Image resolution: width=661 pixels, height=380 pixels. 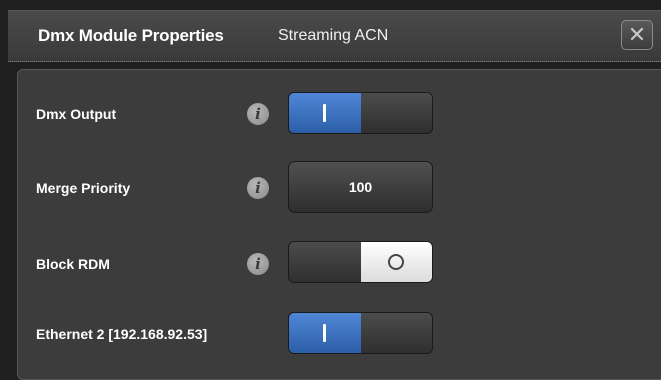 I want to click on window-title: Dmx Module Properties, so click(x=131, y=35).